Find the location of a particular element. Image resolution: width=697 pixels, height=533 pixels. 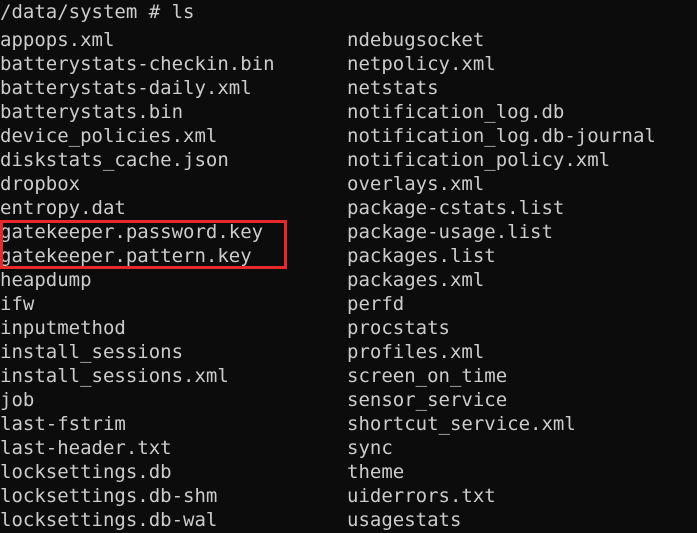

file-entry-gatekeeper-pattern-key: gatekeeper.pattern.key is located at coordinates (126, 256).